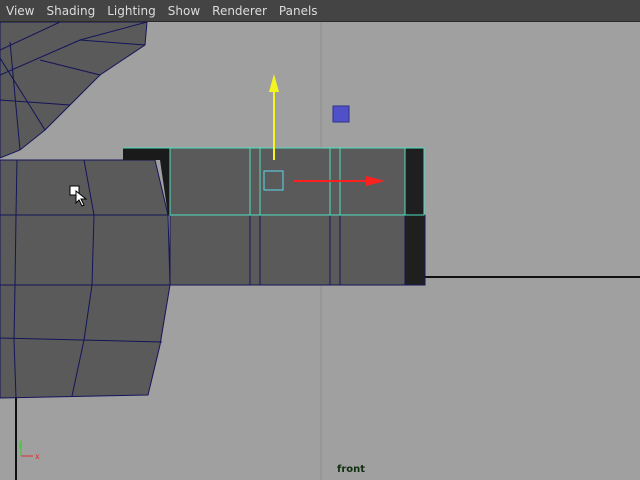 This screenshot has height=480, width=640. I want to click on camera-name-label: front, so click(351, 469).